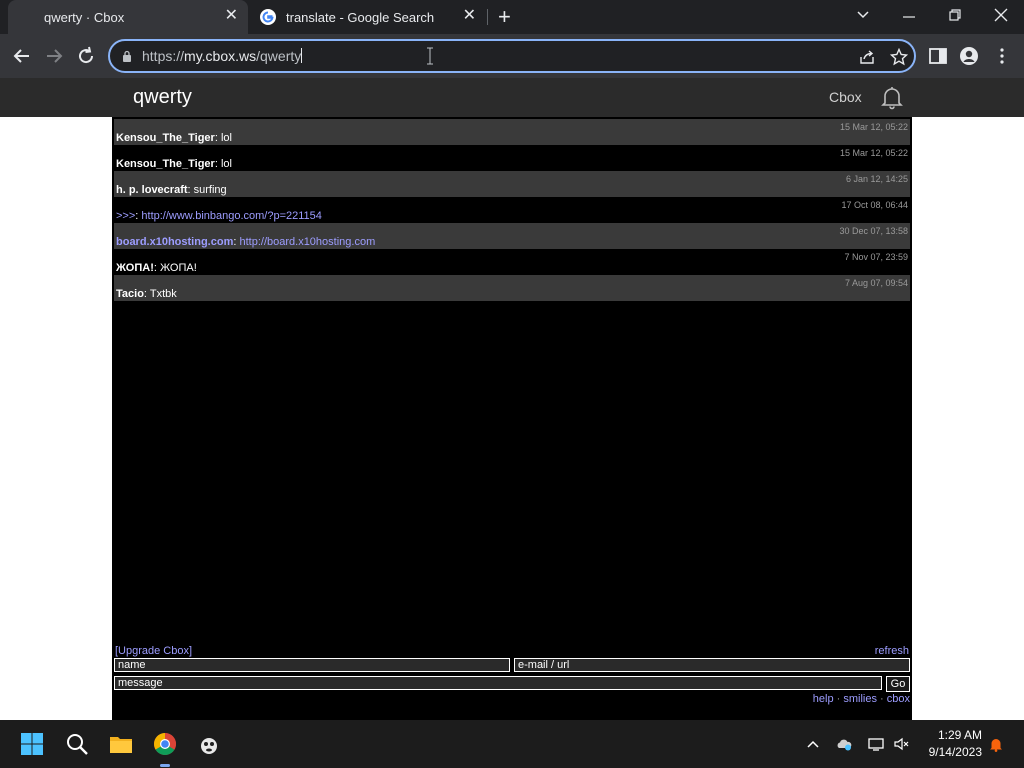 The width and height of the screenshot is (1024, 768). I want to click on clock-date: 9/14/2023, so click(951, 752).